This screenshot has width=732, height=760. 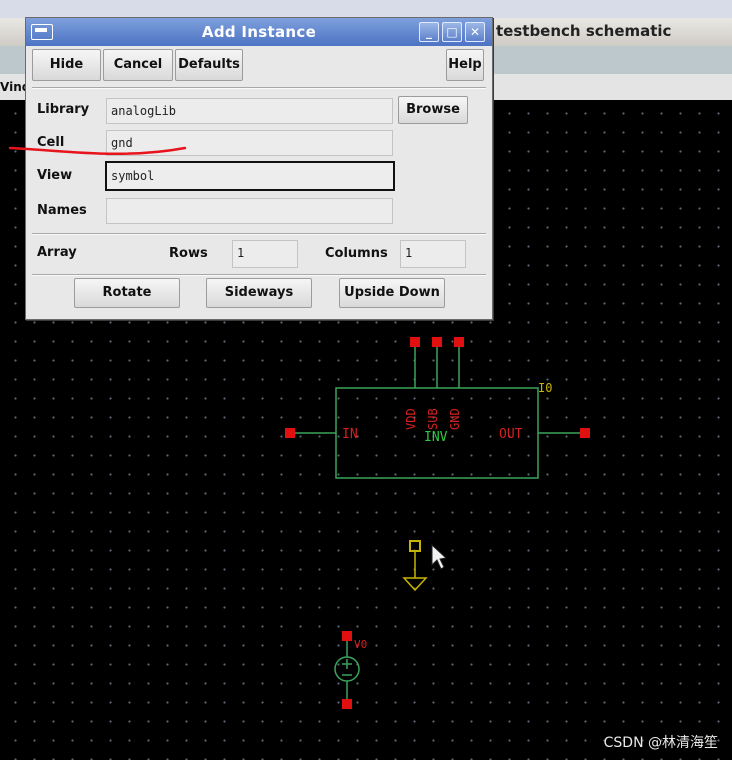 What do you see at coordinates (660, 743) in the screenshot?
I see `watermark: CSDN @林清海笙` at bounding box center [660, 743].